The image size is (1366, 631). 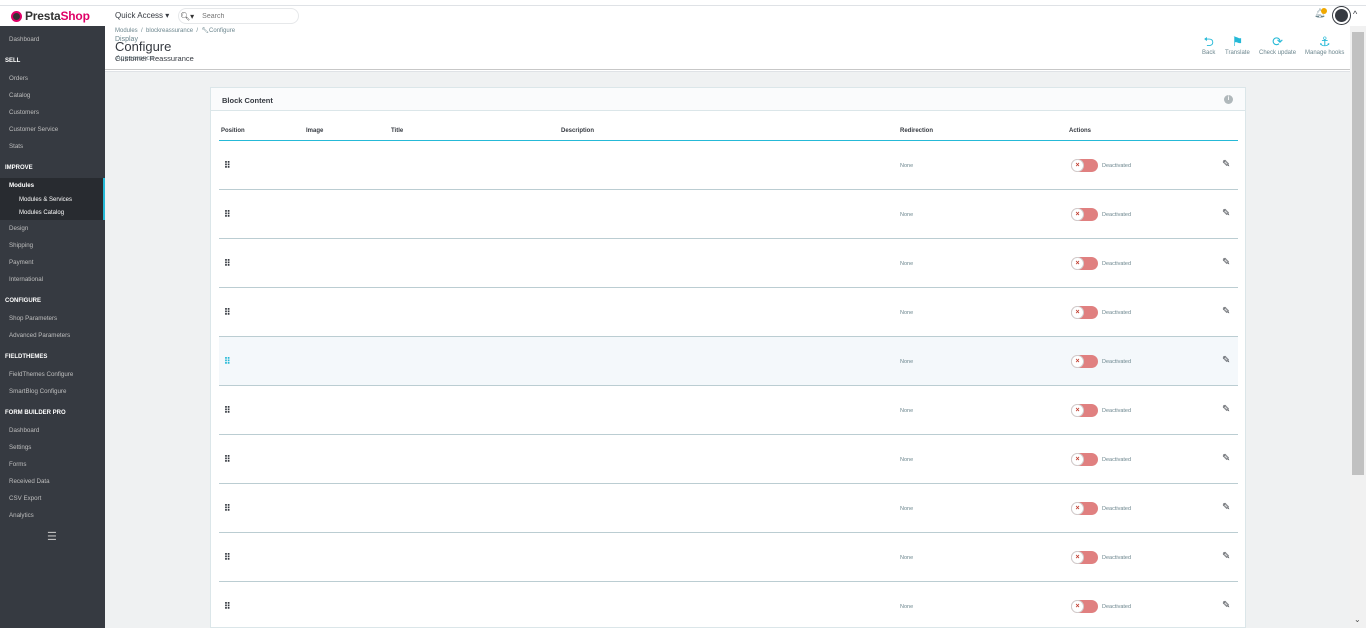 I want to click on back-button: ⮌ Back, so click(x=1208, y=45).